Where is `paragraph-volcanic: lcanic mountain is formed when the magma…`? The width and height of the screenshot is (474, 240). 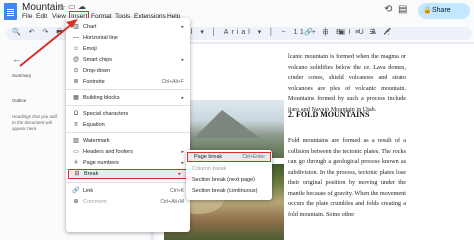
paragraph-volcanic: lcanic mountain is formed when the magma… is located at coordinates (347, 83).